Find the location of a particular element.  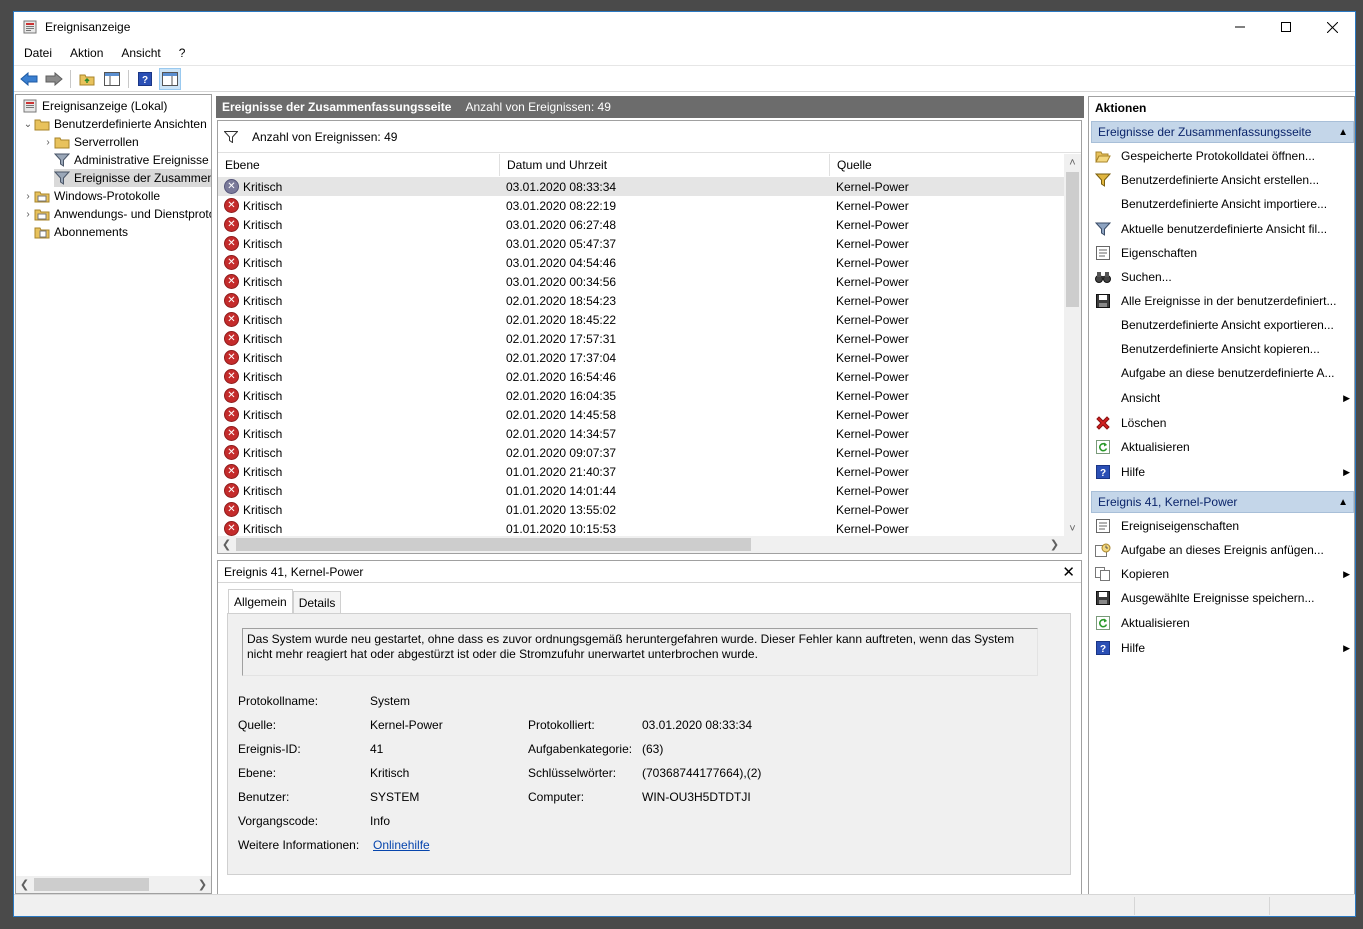

tree-item-summary-events: Ereignisse der Zusammenfassungsseite is located at coordinates (132, 178).